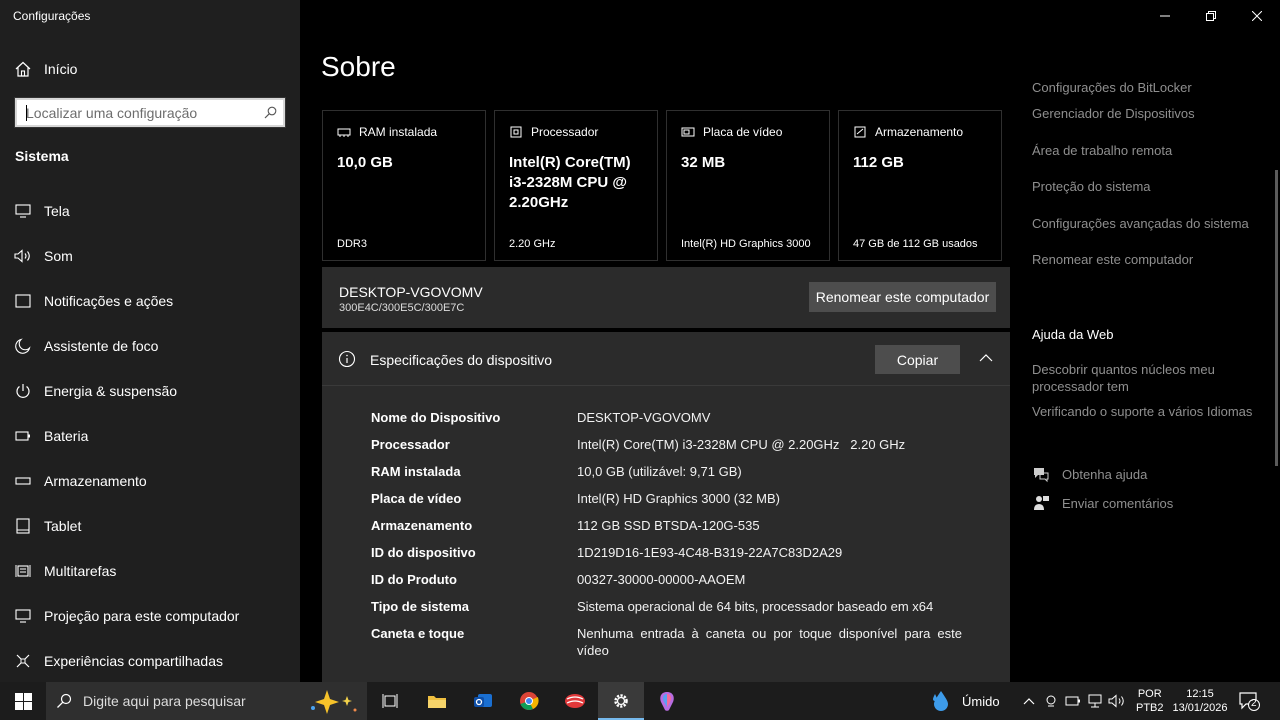 Image resolution: width=1280 pixels, height=720 pixels. I want to click on speaker-icon, so click(23, 256).